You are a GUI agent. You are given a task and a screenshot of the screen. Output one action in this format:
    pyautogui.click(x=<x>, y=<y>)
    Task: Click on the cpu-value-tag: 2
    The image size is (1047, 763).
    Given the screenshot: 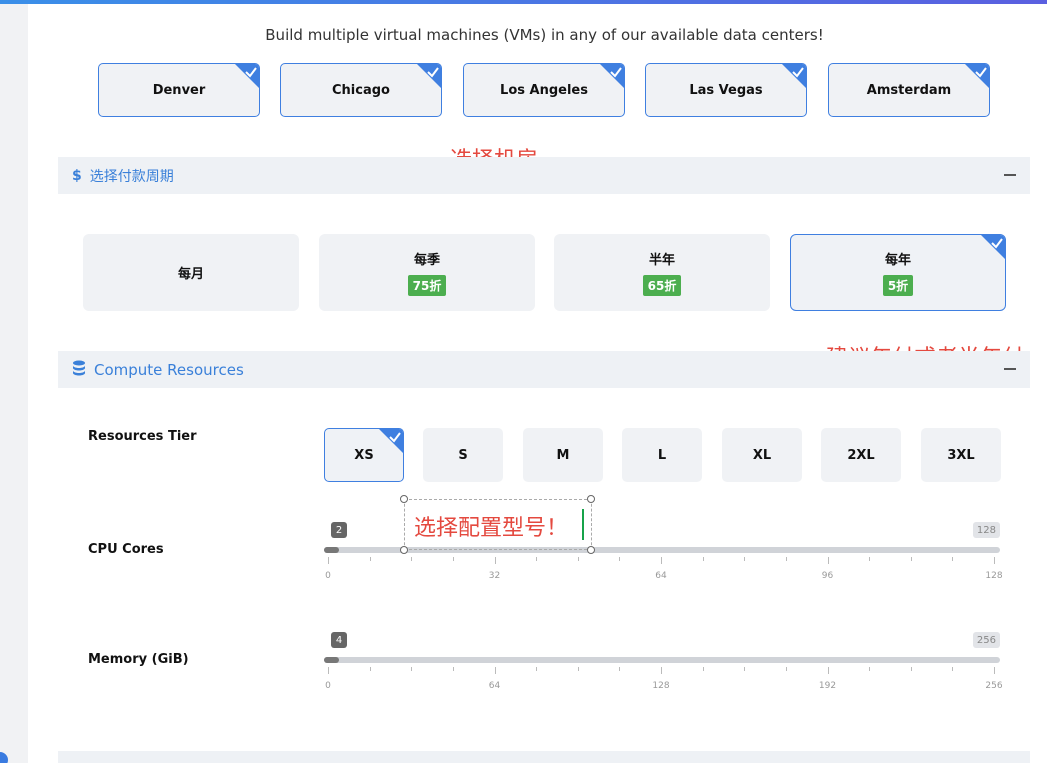 What is the action you would take?
    pyautogui.click(x=339, y=530)
    